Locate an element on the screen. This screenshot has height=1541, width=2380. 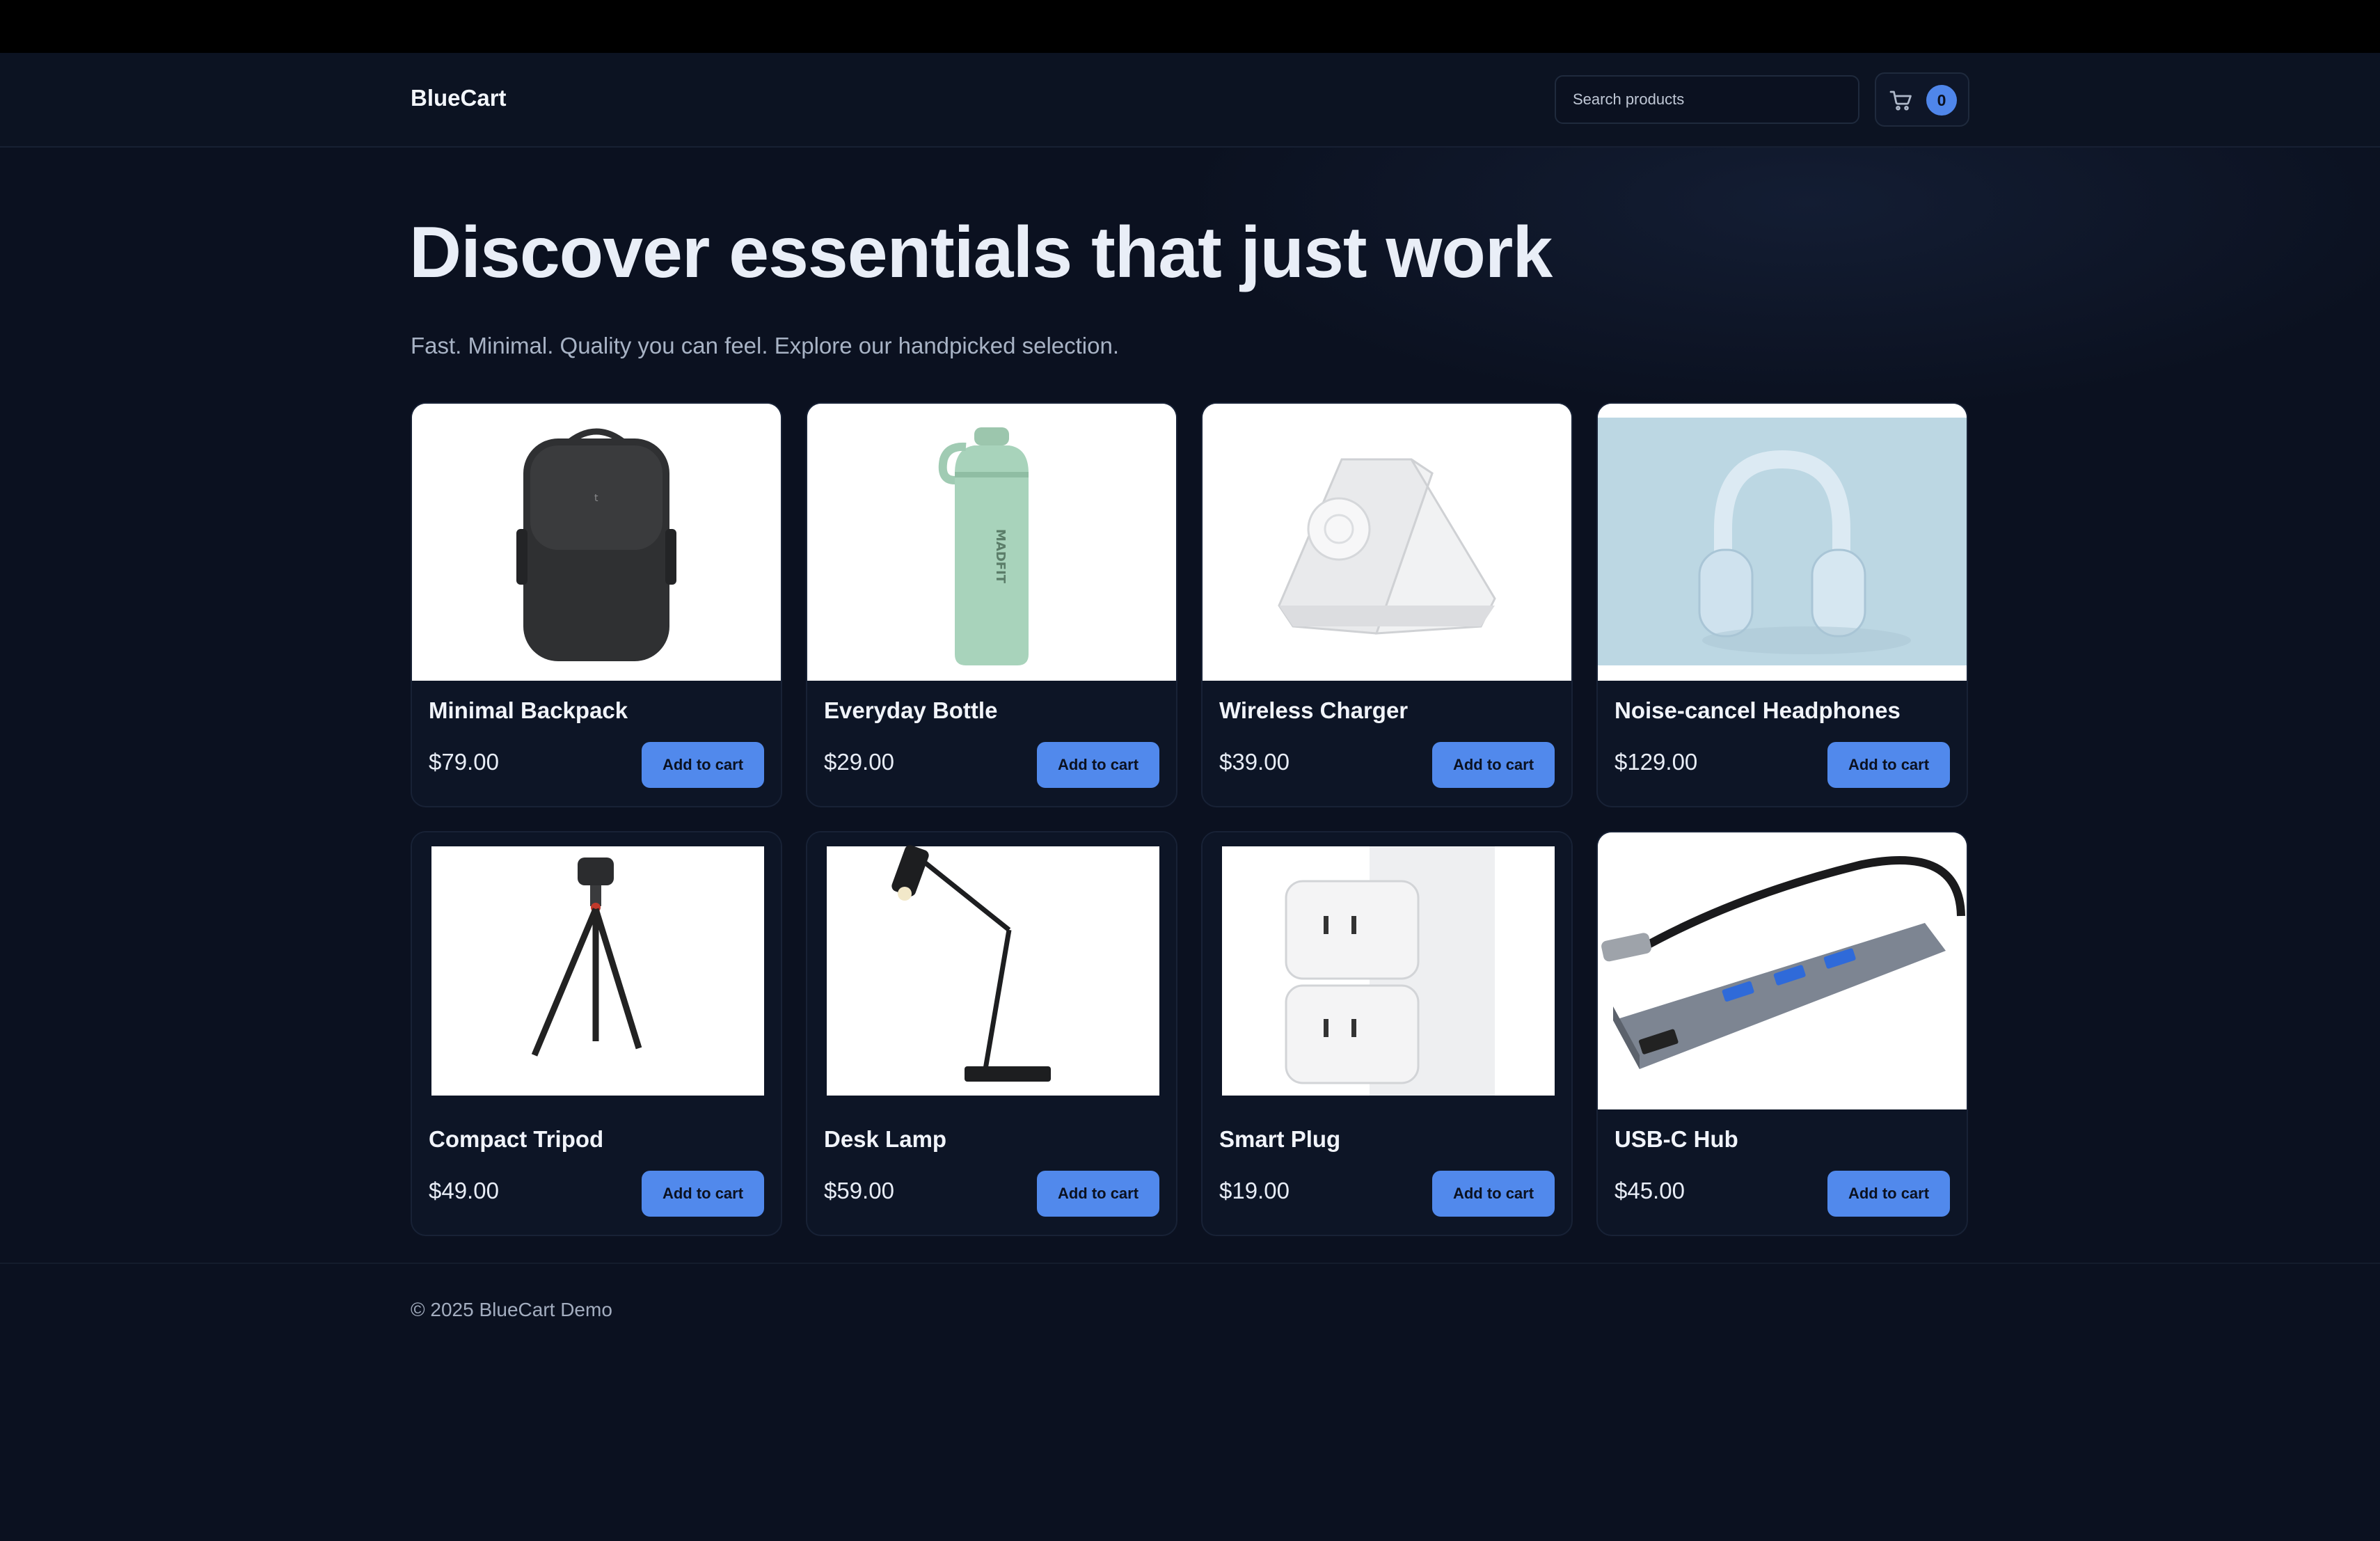
brand-logo: BlueCart is located at coordinates (459, 98).